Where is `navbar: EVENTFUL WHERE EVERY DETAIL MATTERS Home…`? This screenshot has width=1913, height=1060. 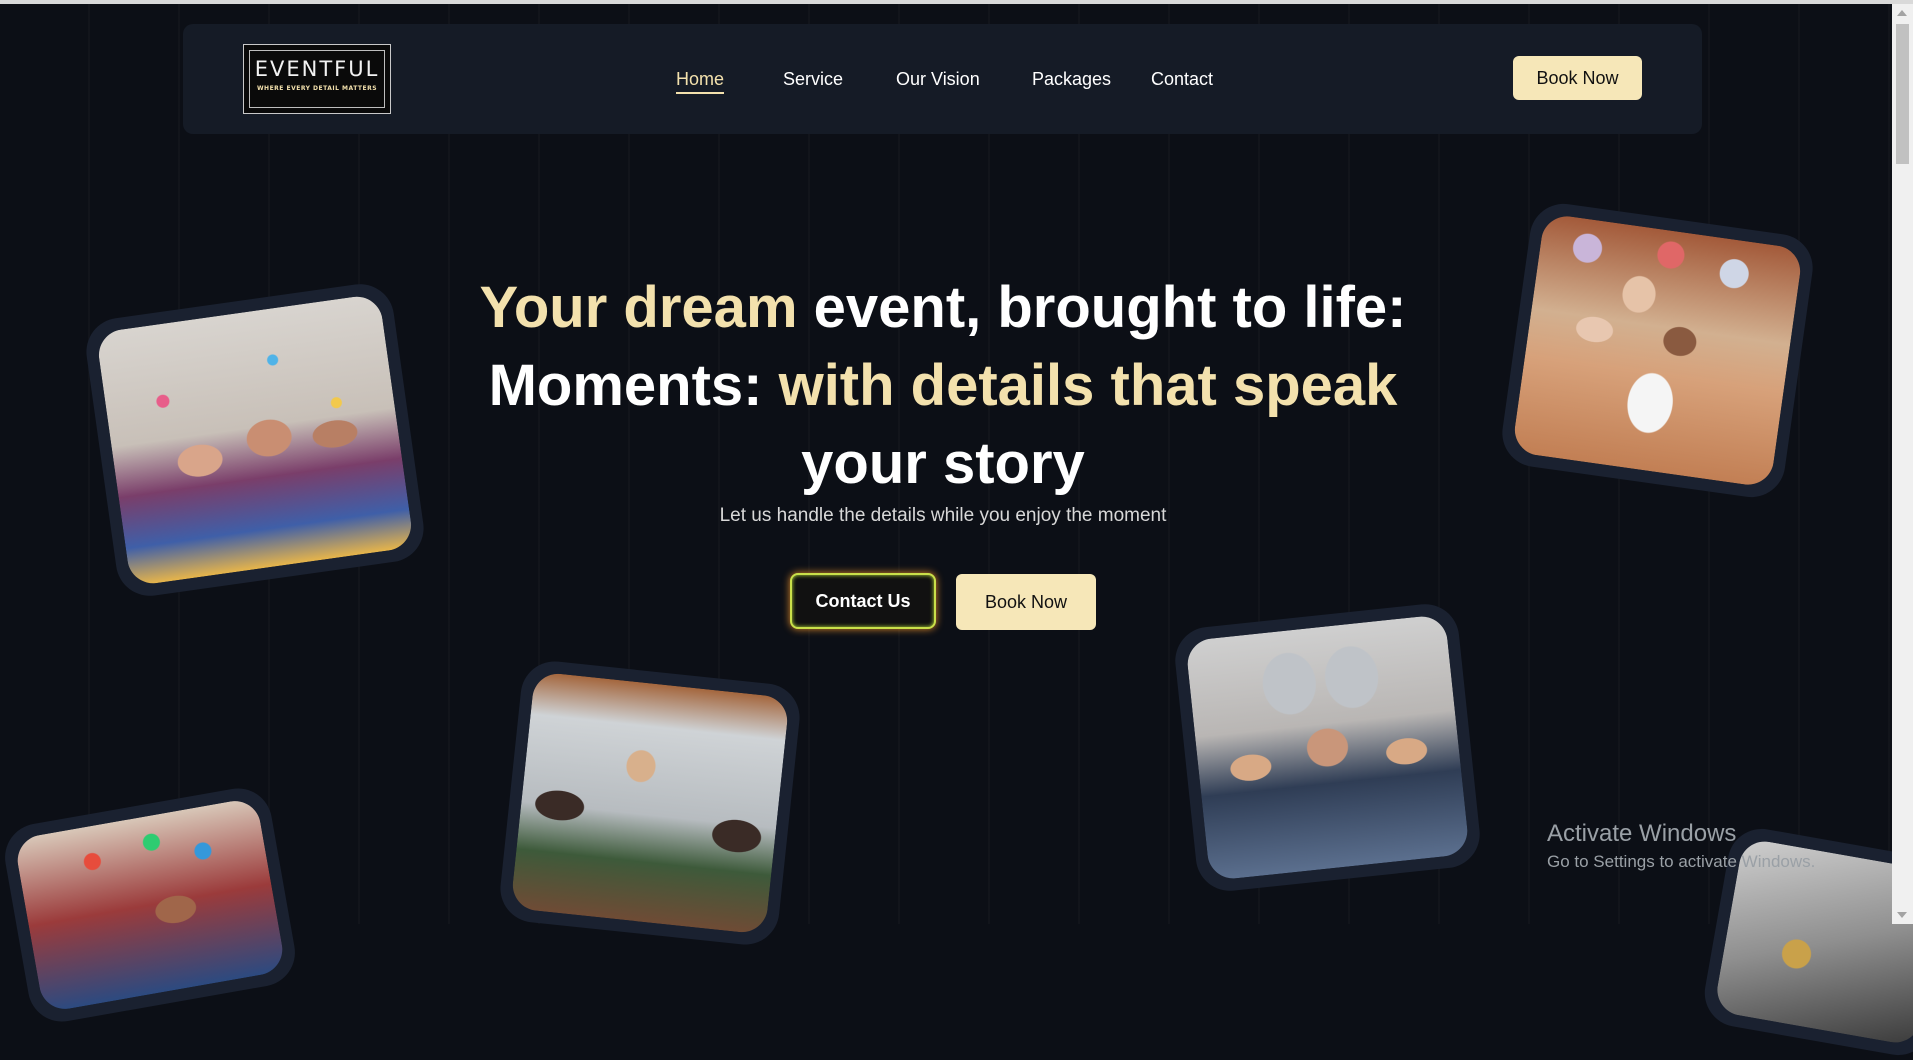 navbar: EVENTFUL WHERE EVERY DETAIL MATTERS Home… is located at coordinates (942, 79).